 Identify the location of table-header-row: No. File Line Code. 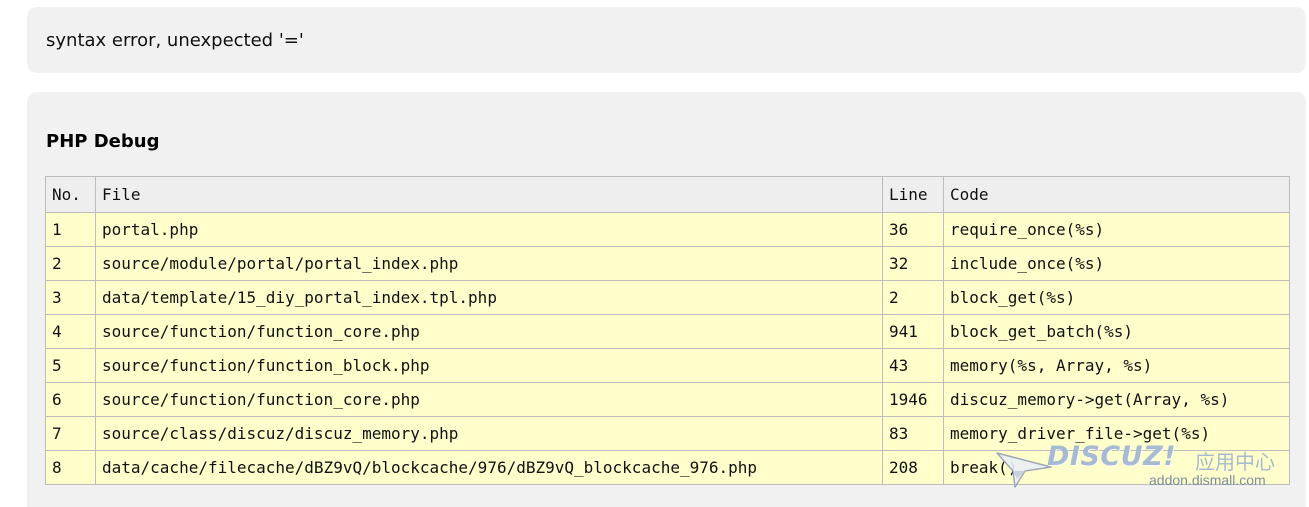
(667, 194).